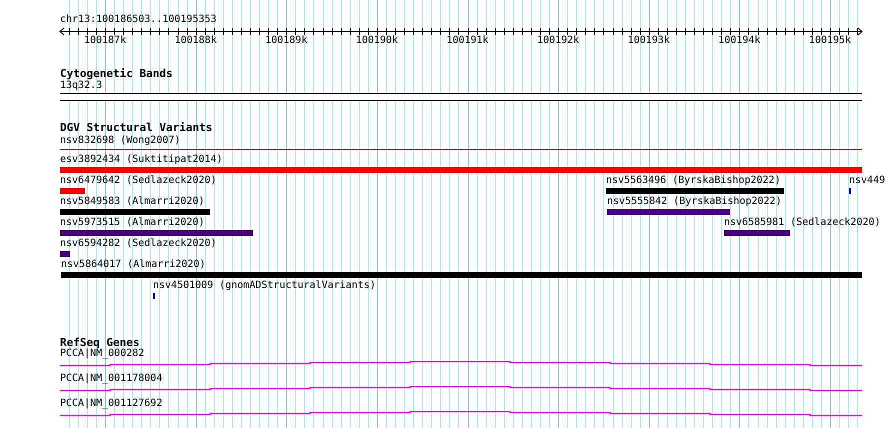 The height and width of the screenshot is (428, 890). What do you see at coordinates (111, 379) in the screenshot?
I see `gene-label: PCCA|NM_001178004` at bounding box center [111, 379].